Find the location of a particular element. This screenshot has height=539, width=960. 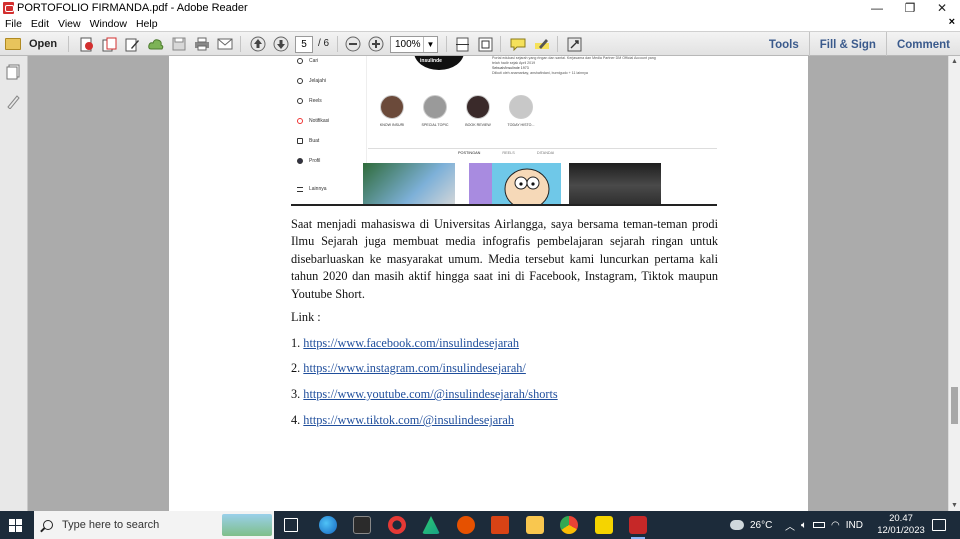

taskbar-search-input: Type here to search is located at coordinates (154, 525).